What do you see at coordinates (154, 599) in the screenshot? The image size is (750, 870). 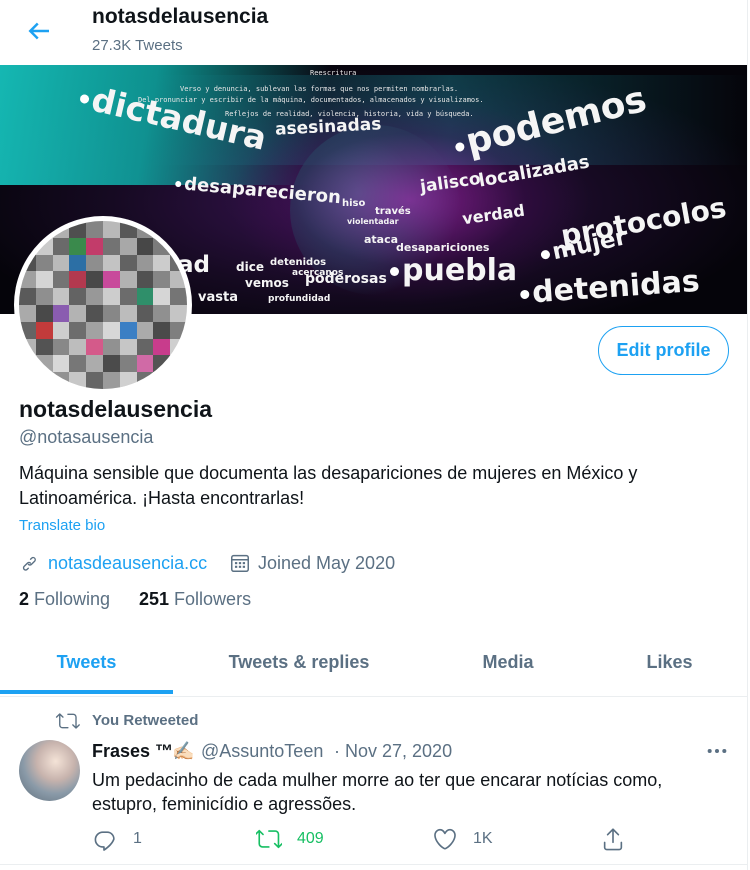 I see `followers-count: 251` at bounding box center [154, 599].